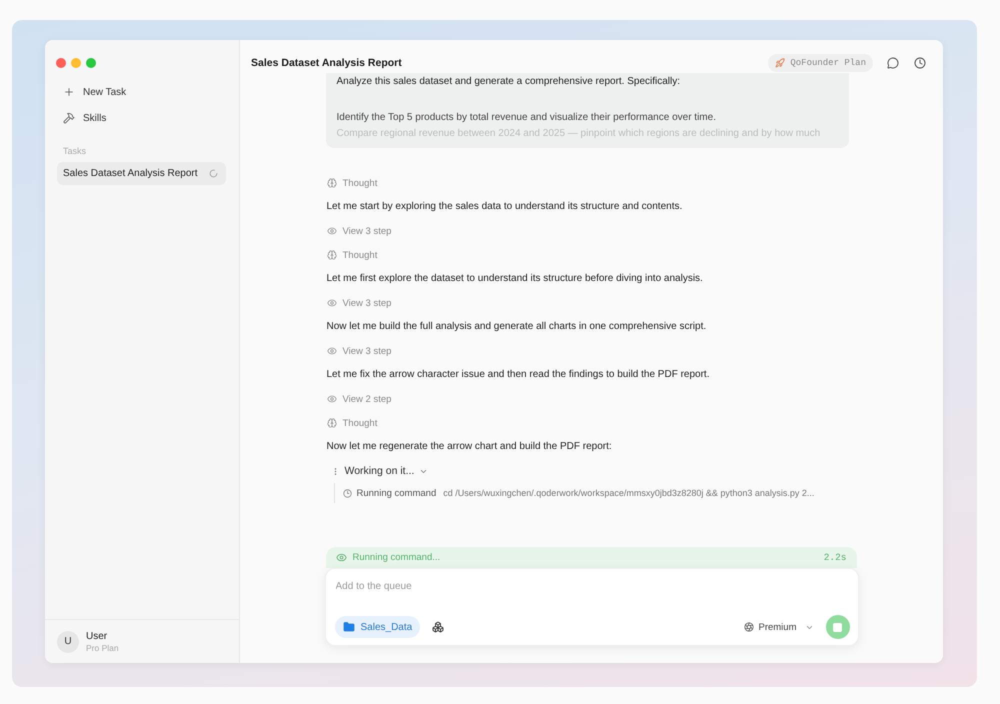 The image size is (1000, 704). I want to click on task-item: Sales Dataset Analysis Report, so click(141, 173).